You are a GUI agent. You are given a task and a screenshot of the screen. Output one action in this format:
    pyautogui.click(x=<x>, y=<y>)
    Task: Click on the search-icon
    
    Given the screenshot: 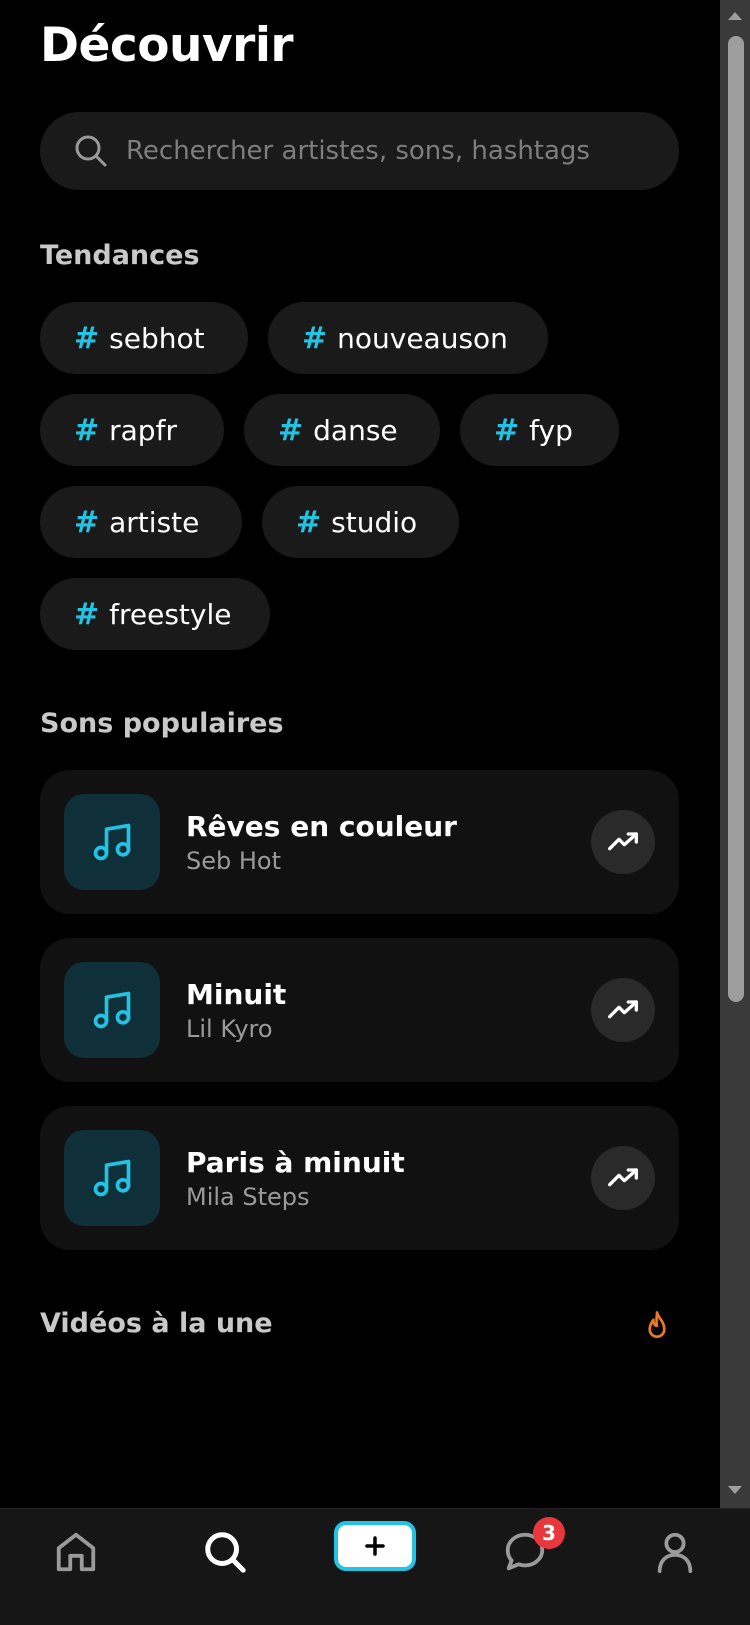 What is the action you would take?
    pyautogui.click(x=91, y=151)
    